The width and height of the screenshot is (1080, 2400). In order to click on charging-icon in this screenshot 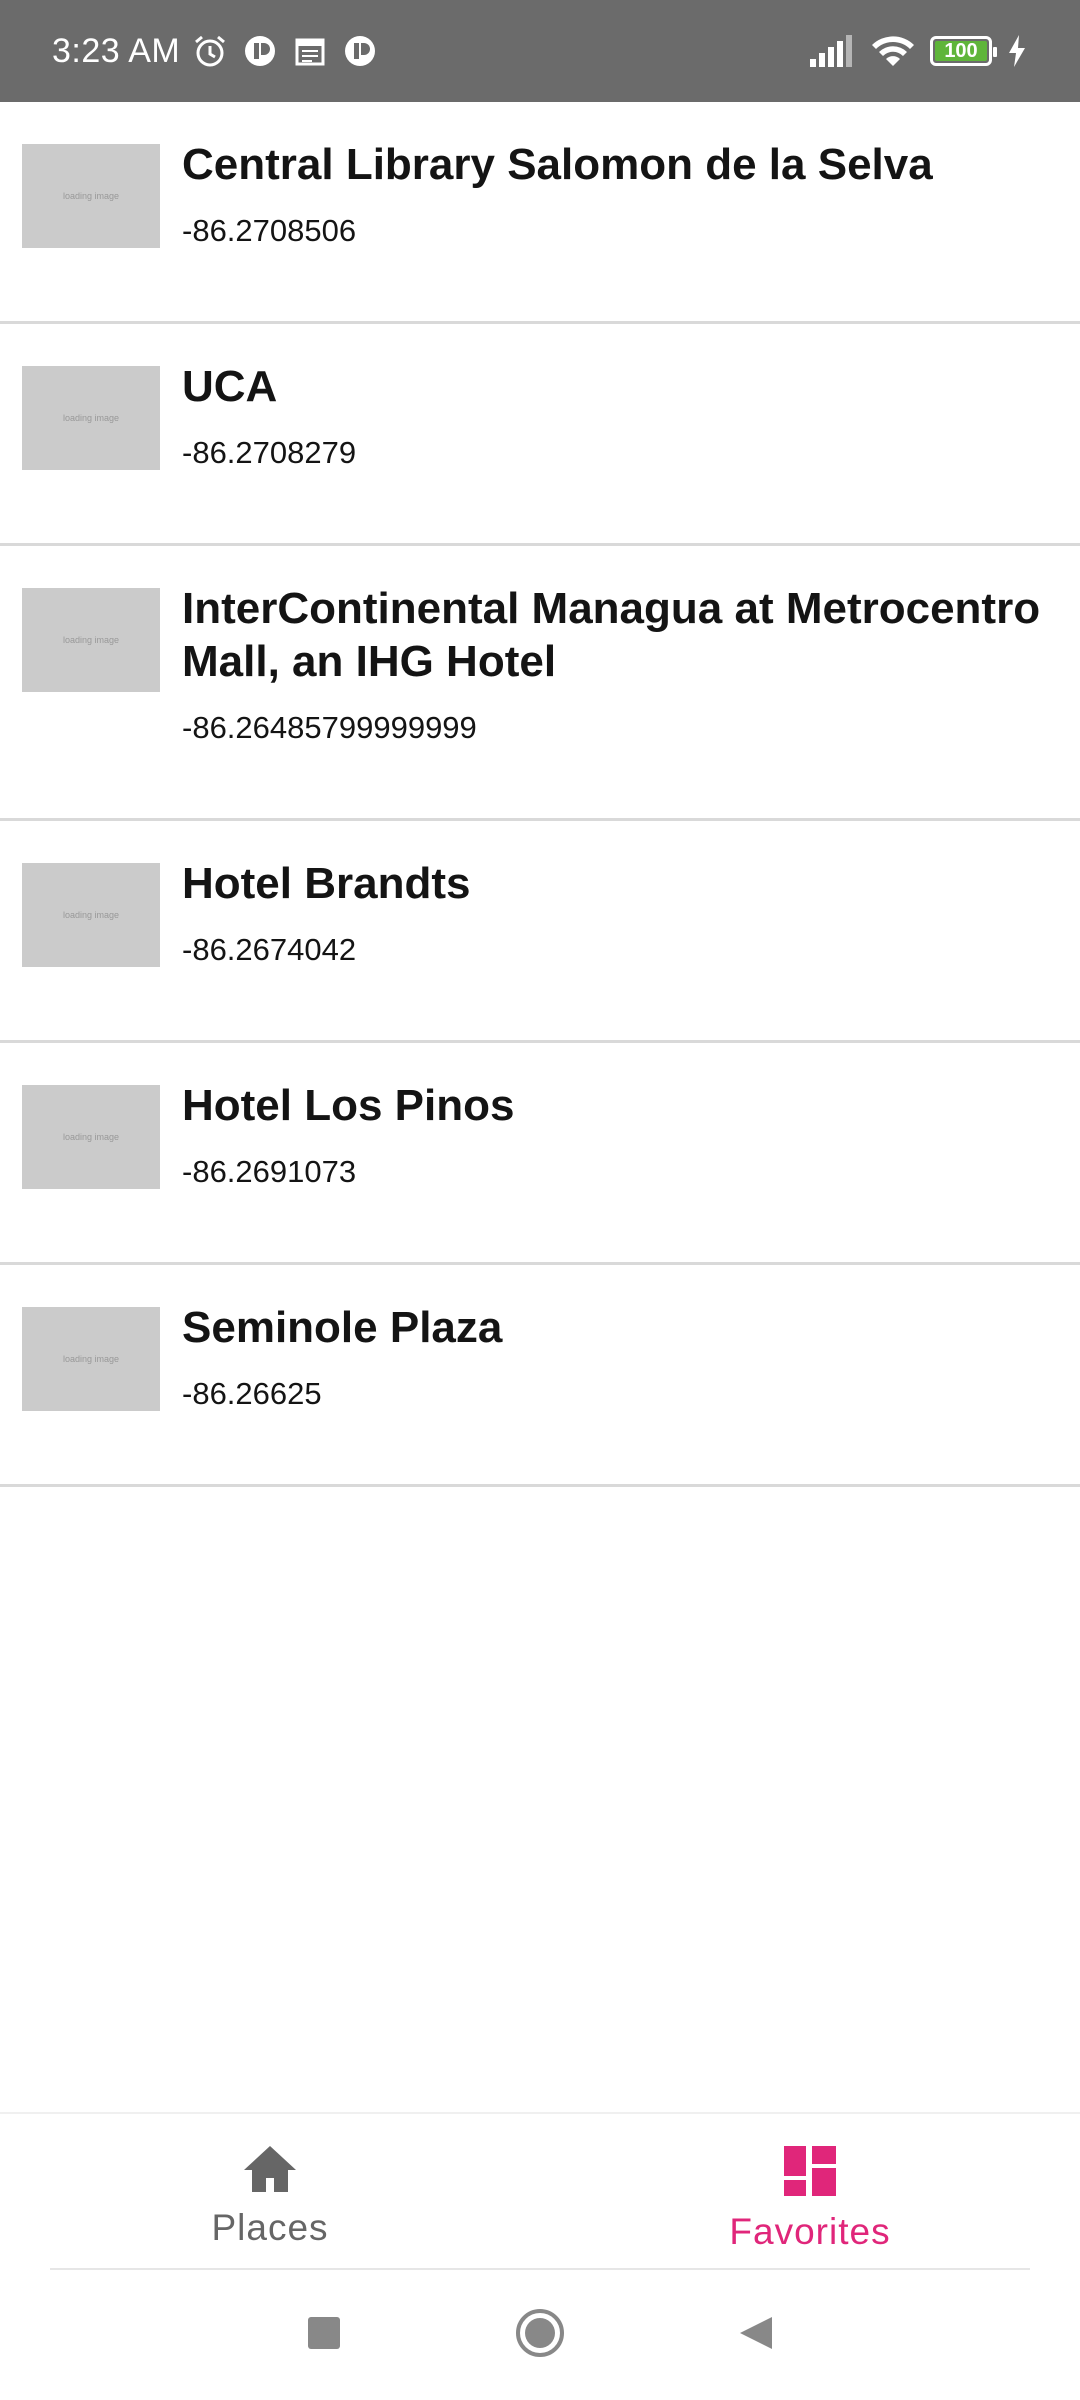, I will do `click(1017, 51)`.